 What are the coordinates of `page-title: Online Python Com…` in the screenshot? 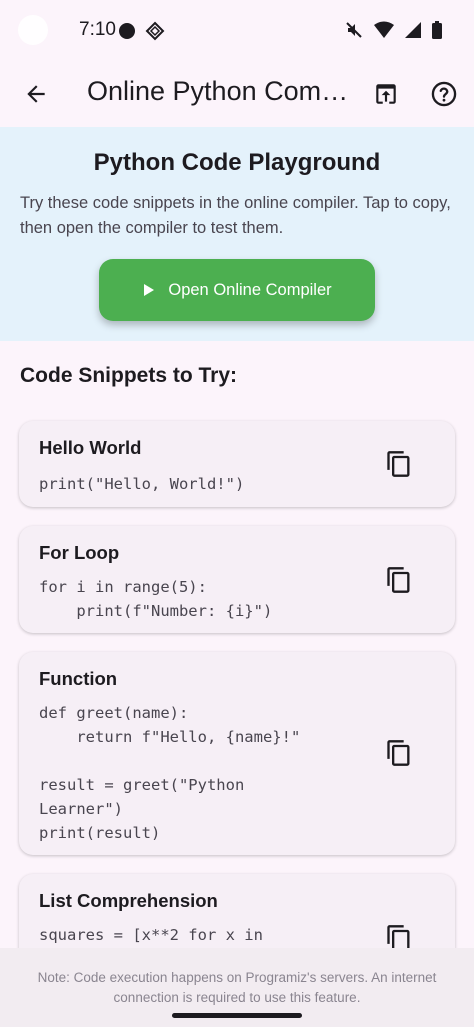 It's located at (218, 91).